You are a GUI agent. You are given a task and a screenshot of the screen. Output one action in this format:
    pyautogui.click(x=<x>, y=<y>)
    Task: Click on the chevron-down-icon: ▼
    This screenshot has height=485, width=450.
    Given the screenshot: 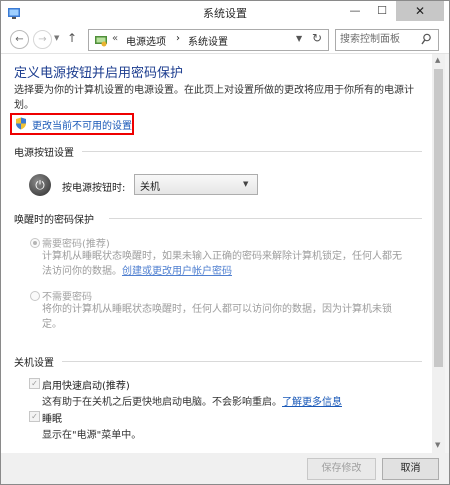 What is the action you would take?
    pyautogui.click(x=246, y=184)
    